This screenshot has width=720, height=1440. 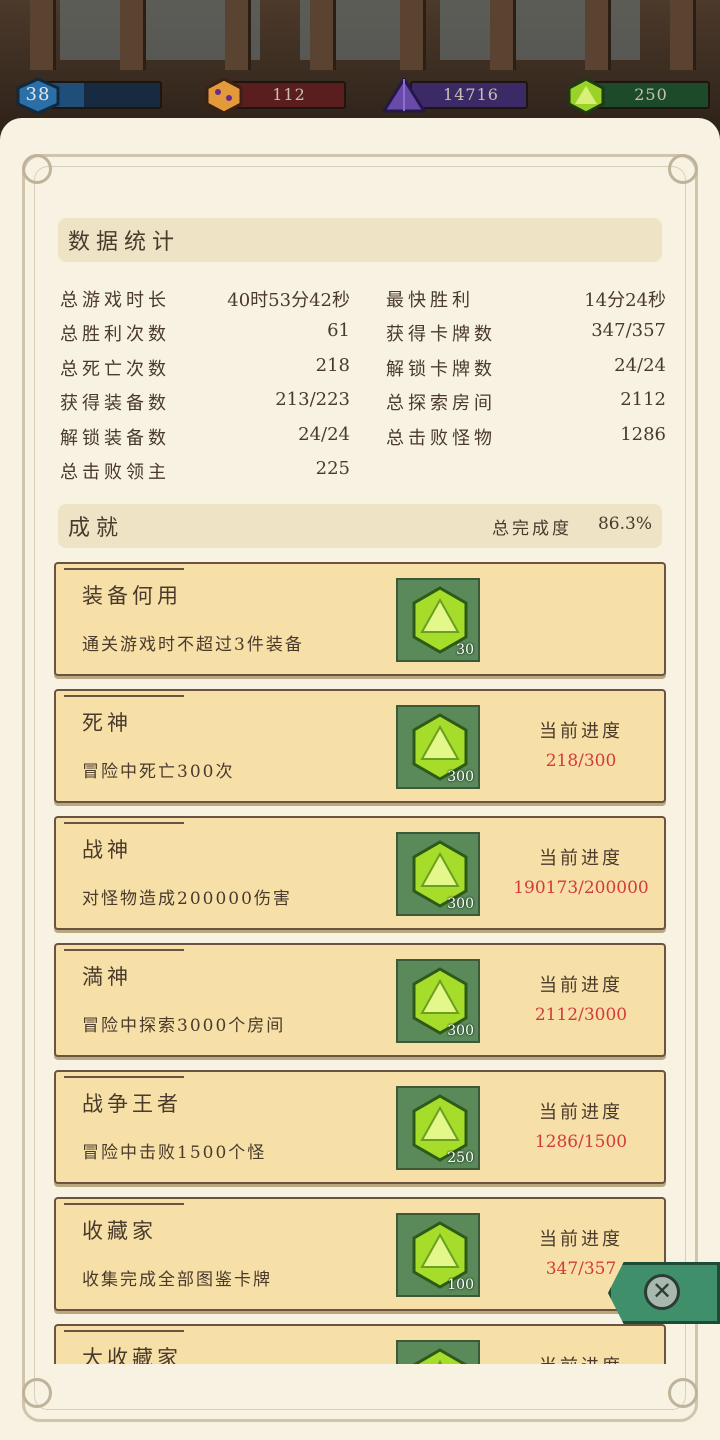 I want to click on level-value: 38, so click(x=38, y=94).